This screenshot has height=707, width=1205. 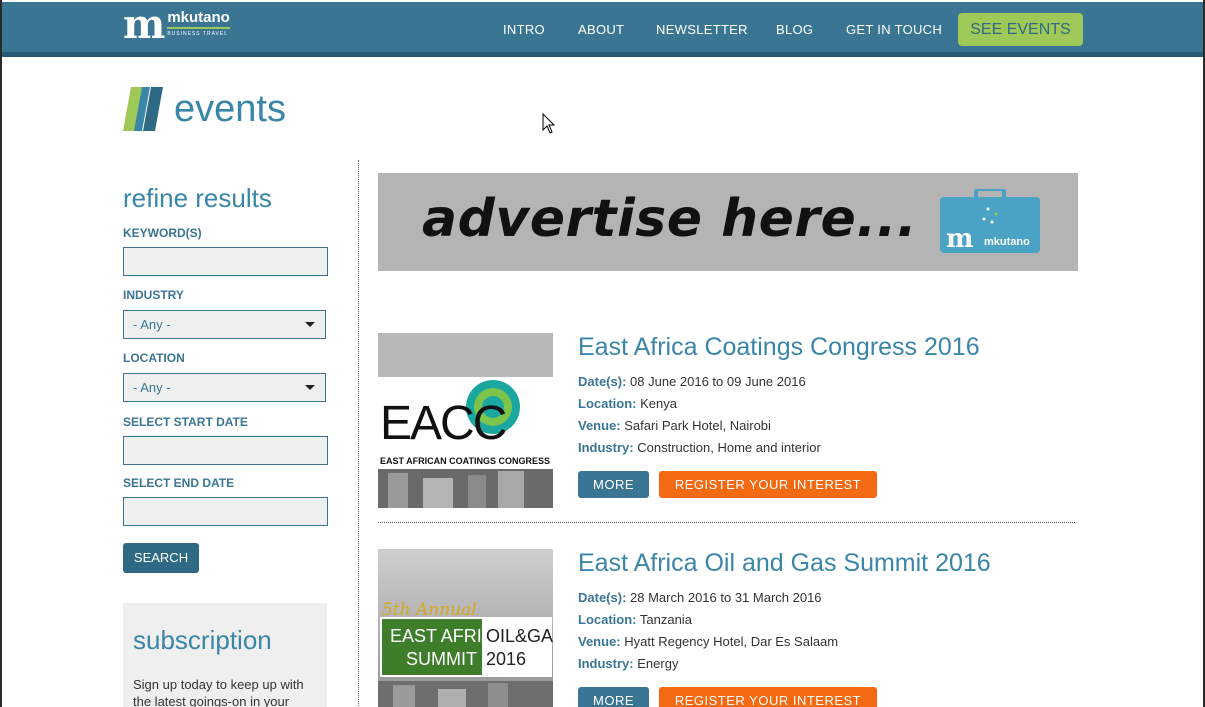 What do you see at coordinates (225, 450) in the screenshot?
I see `start-date-input` at bounding box center [225, 450].